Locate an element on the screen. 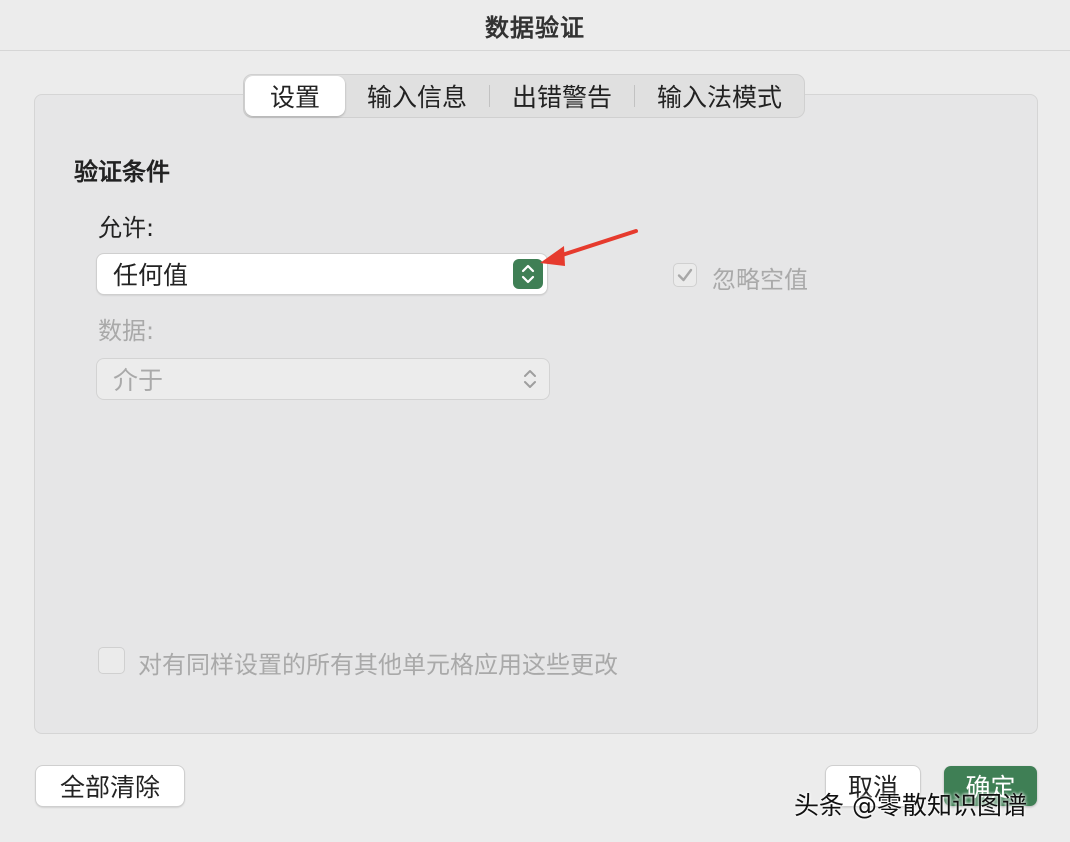  tab-bar: 设置 输入信息 出错警告 输入法模式 is located at coordinates (524, 96).